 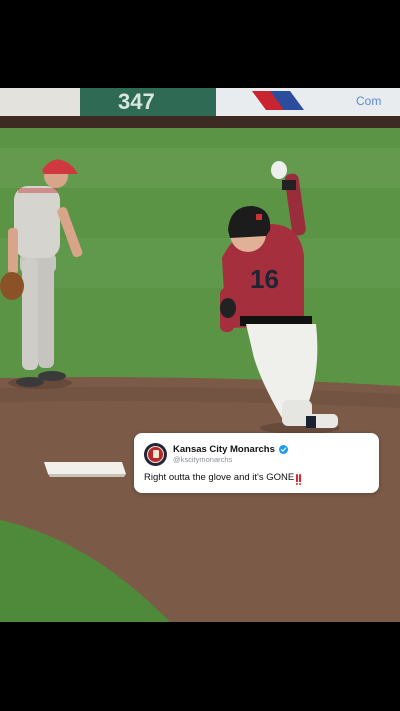 I want to click on tweet-header: Kansas City Monarchs @kscitymonarchs, so click(x=256, y=454).